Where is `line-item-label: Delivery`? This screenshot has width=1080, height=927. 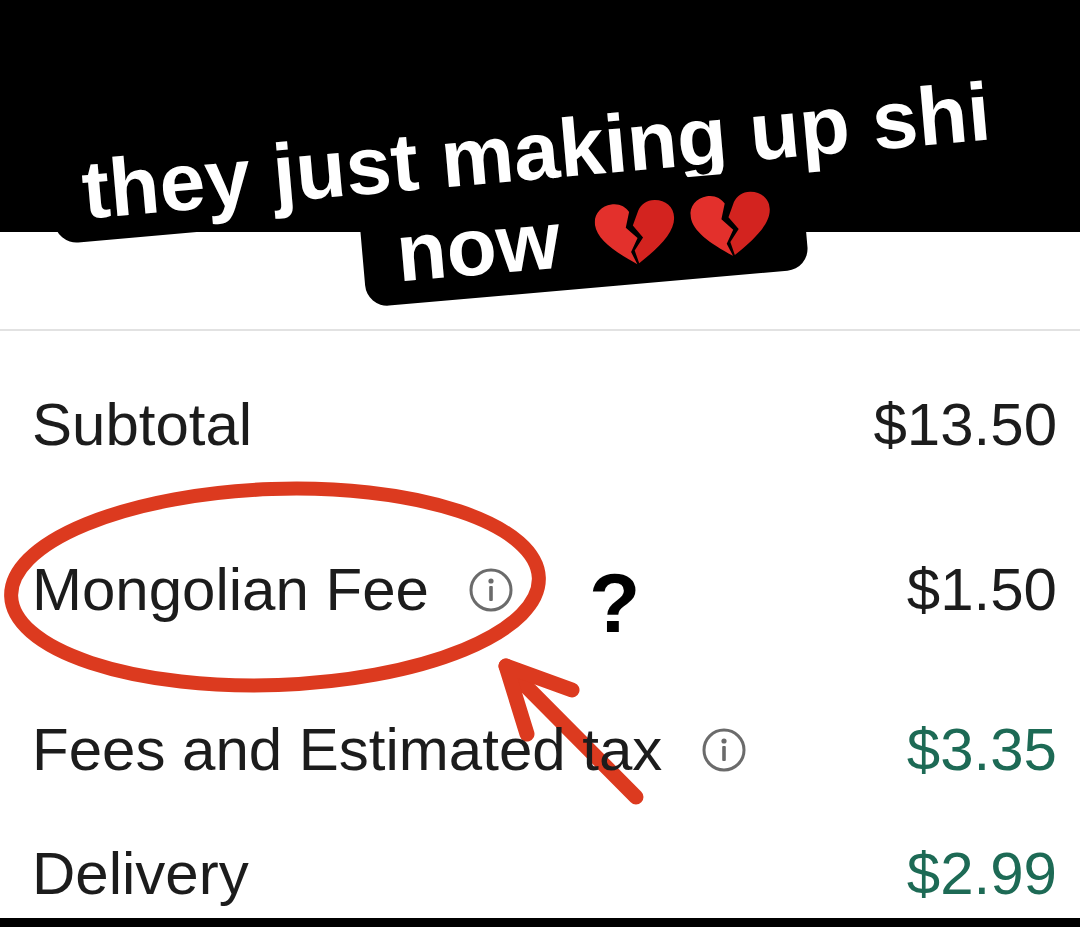 line-item-label: Delivery is located at coordinates (140, 874).